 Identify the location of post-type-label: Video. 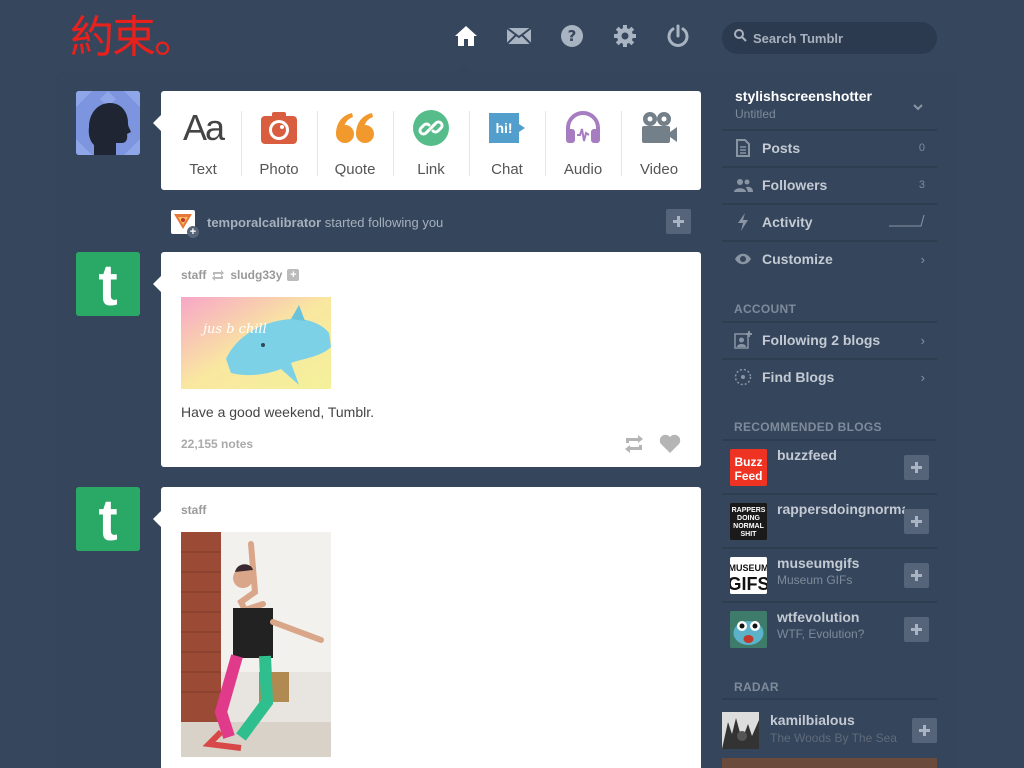
(659, 169).